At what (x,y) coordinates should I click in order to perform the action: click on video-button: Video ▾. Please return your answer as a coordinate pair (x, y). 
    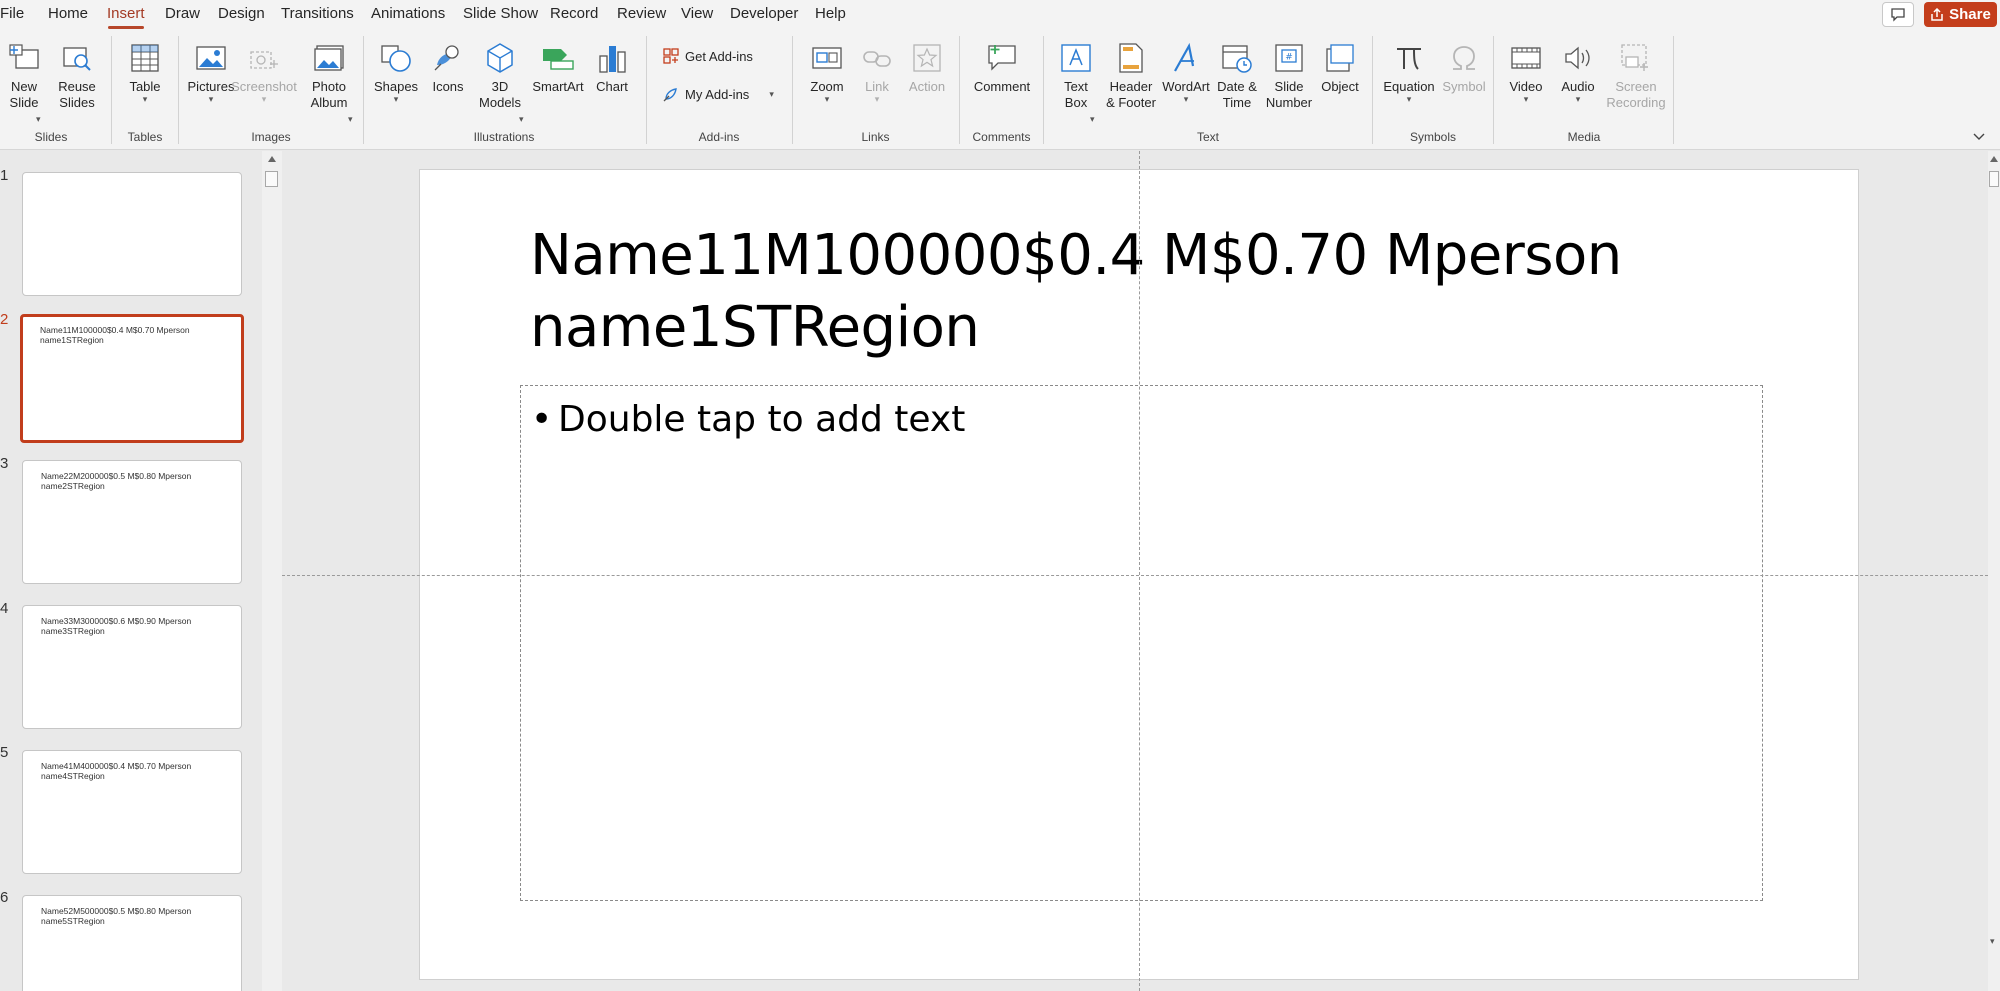
    Looking at the image, I should click on (1526, 72).